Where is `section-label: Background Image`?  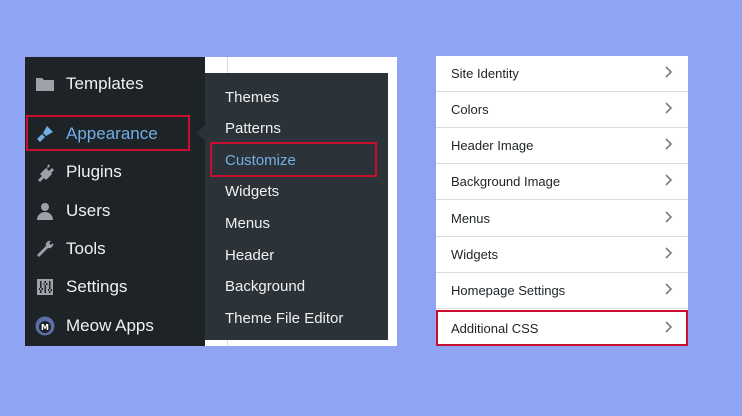 section-label: Background Image is located at coordinates (506, 181).